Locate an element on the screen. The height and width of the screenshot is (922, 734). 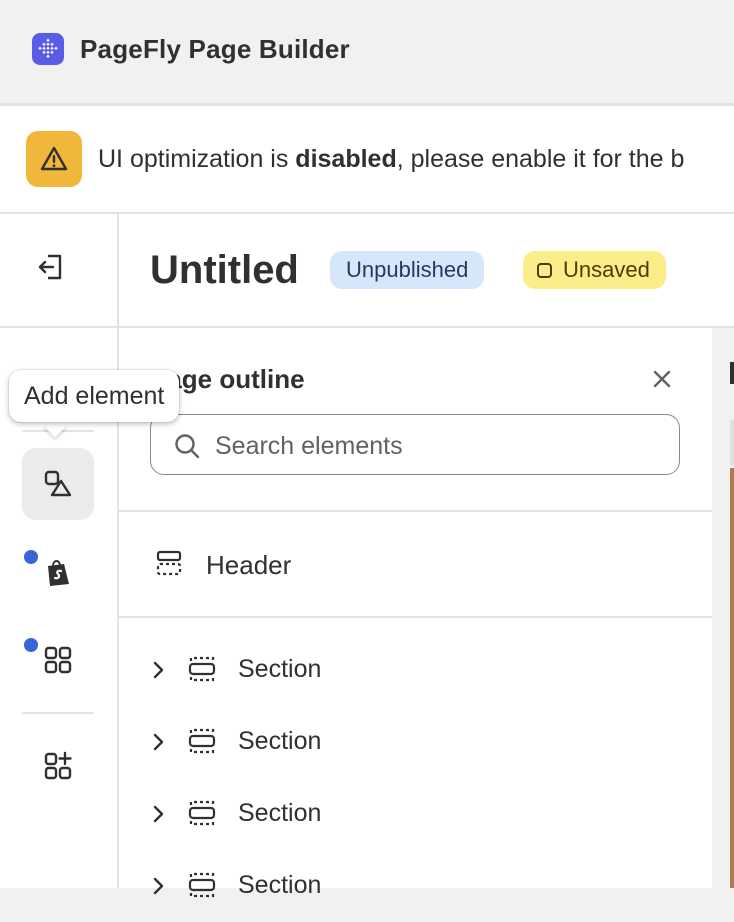
search-field is located at coordinates (415, 444).